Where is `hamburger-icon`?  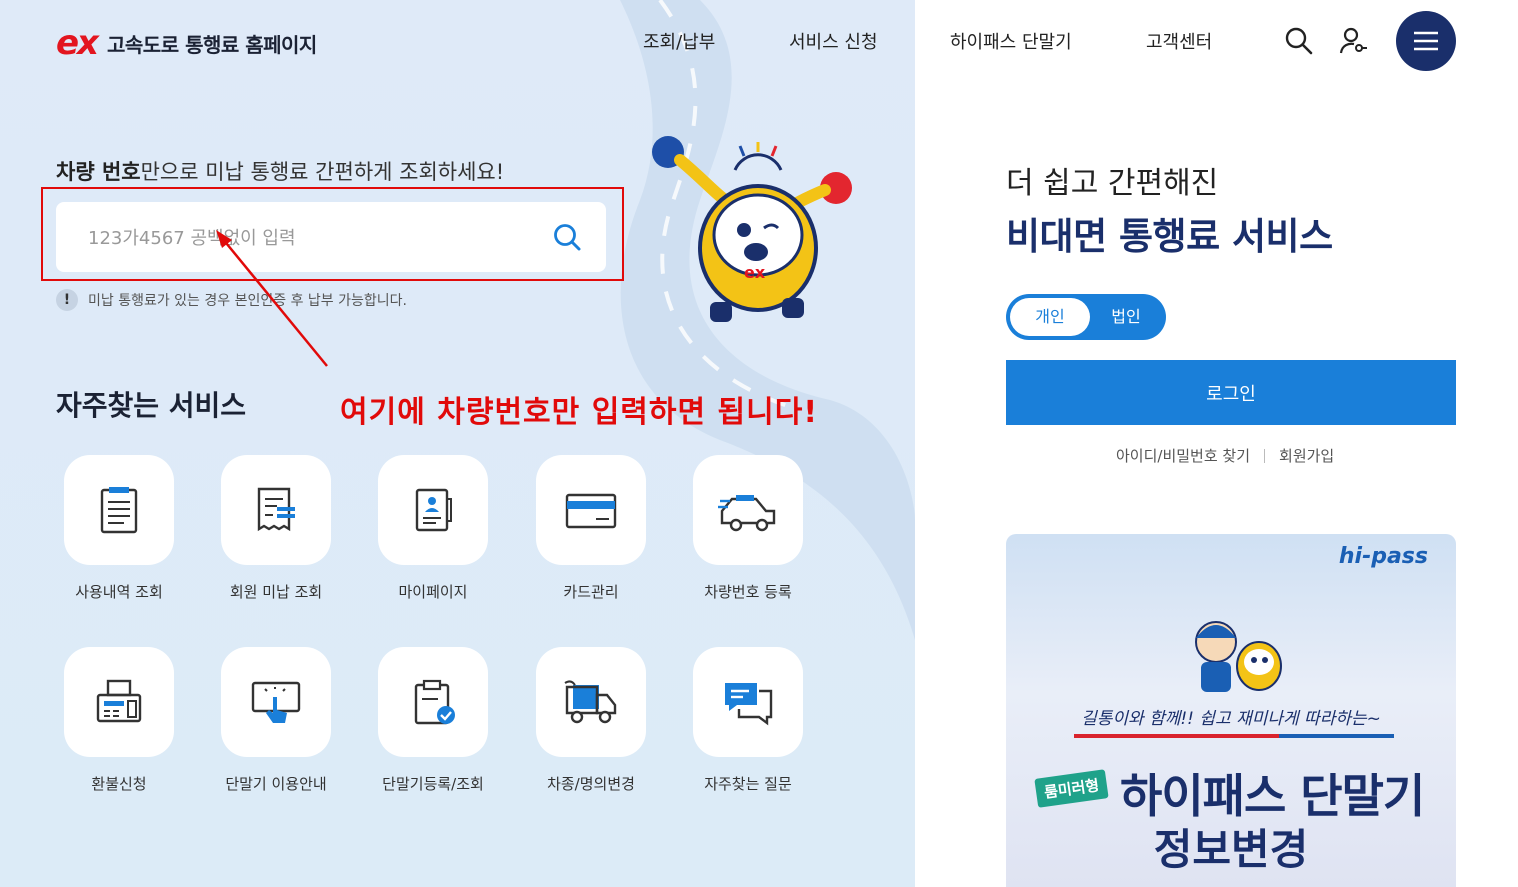
hamburger-icon is located at coordinates (1426, 41).